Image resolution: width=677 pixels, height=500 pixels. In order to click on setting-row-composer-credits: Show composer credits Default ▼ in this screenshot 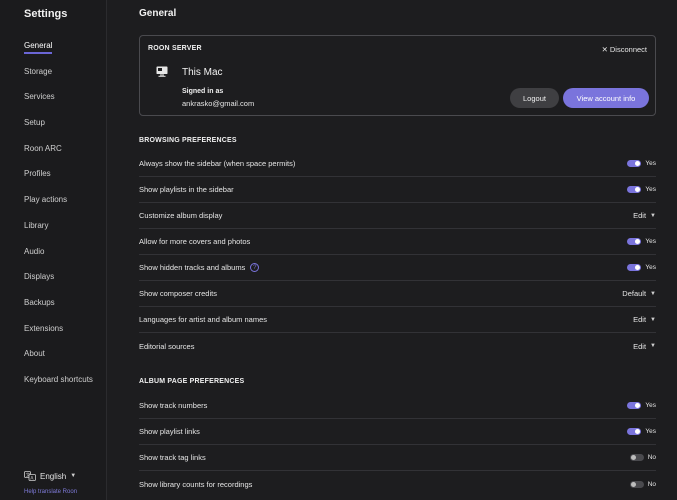, I will do `click(397, 294)`.